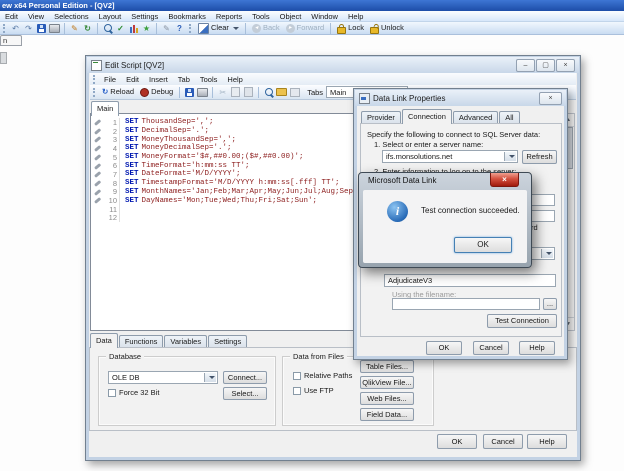 The width and height of the screenshot is (624, 471). What do you see at coordinates (166, 28) in the screenshot?
I see `design-pencil-icon: ✎` at bounding box center [166, 28].